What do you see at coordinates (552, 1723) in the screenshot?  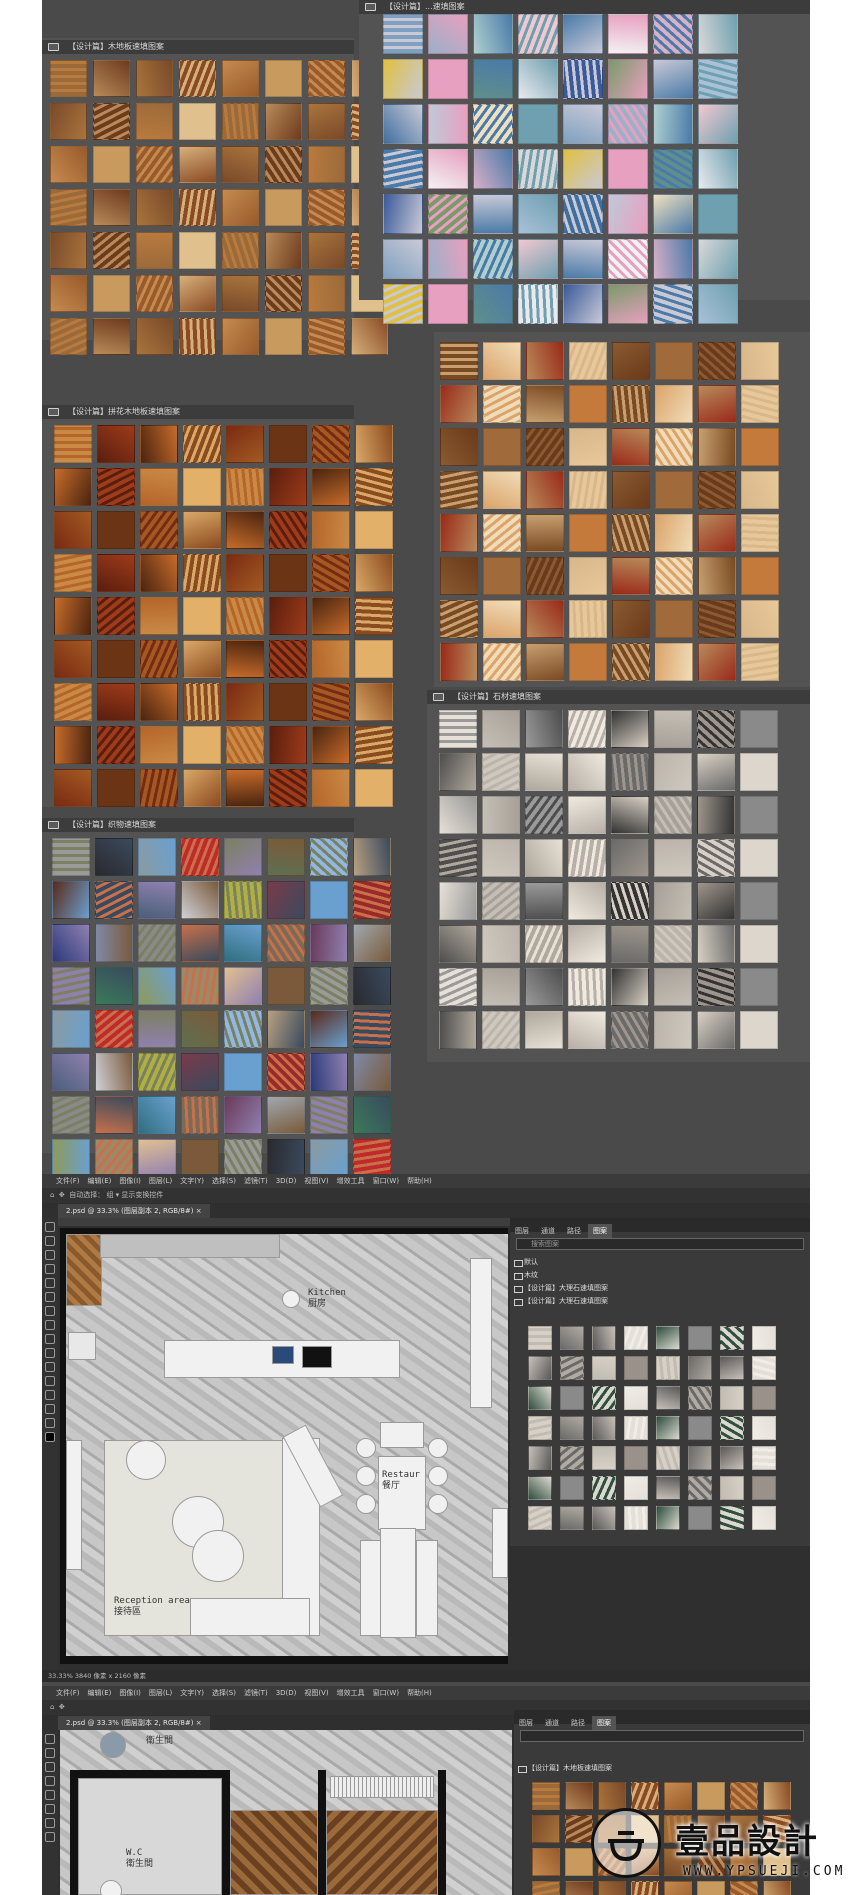 I see `tab-channels: 通道` at bounding box center [552, 1723].